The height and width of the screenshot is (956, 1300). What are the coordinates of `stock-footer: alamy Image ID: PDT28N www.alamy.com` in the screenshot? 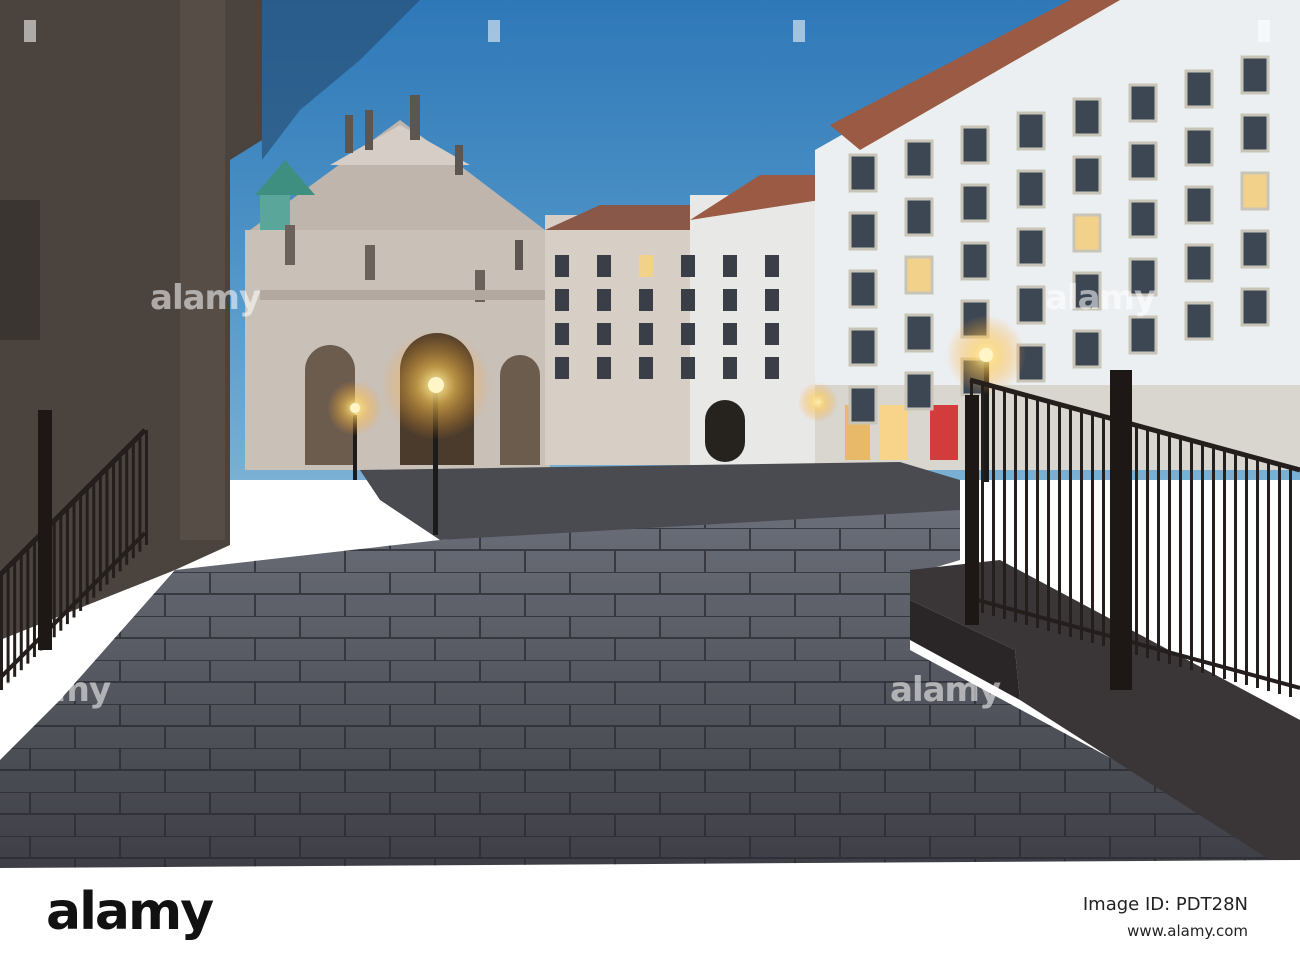 It's located at (650, 912).